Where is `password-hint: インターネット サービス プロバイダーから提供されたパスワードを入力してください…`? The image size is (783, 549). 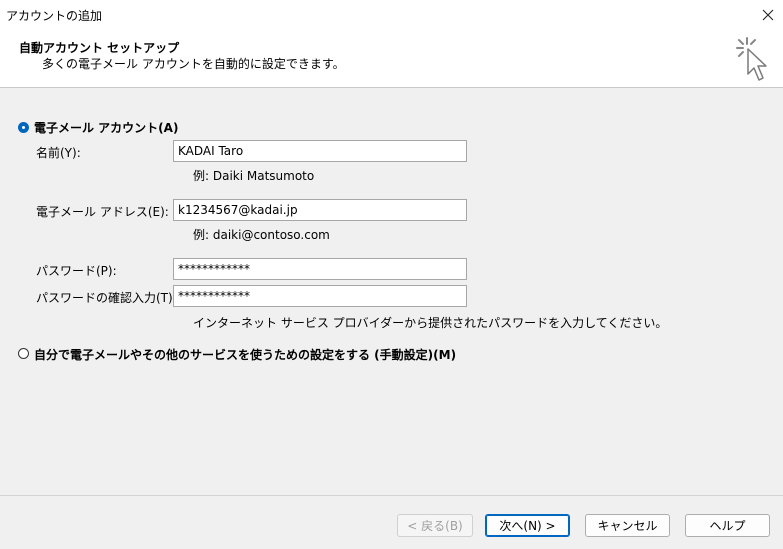 password-hint: インターネット サービス プロバイダーから提供されたパスワードを入力してください… is located at coordinates (430, 323).